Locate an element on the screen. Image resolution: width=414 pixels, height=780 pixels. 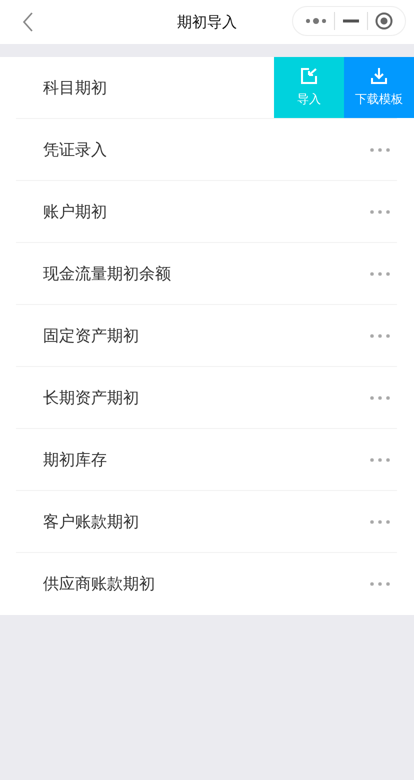
page-title: 期初导入 is located at coordinates (207, 22).